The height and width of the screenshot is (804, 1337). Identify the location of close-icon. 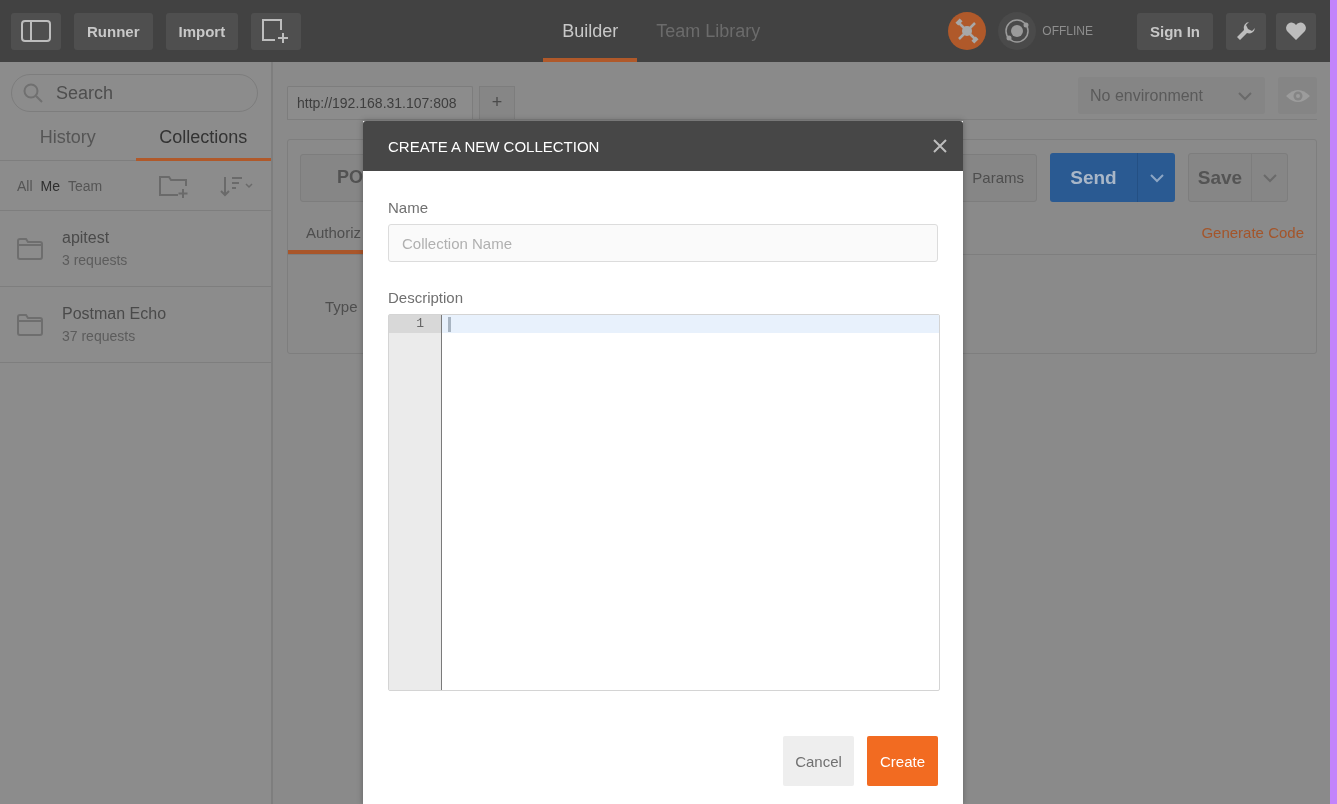
(940, 146).